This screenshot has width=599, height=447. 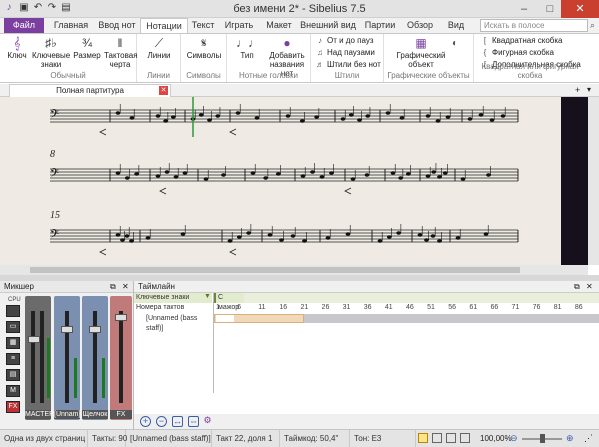 I want to click on symbols-button: 𝄋 Символы, so click(x=204, y=48).